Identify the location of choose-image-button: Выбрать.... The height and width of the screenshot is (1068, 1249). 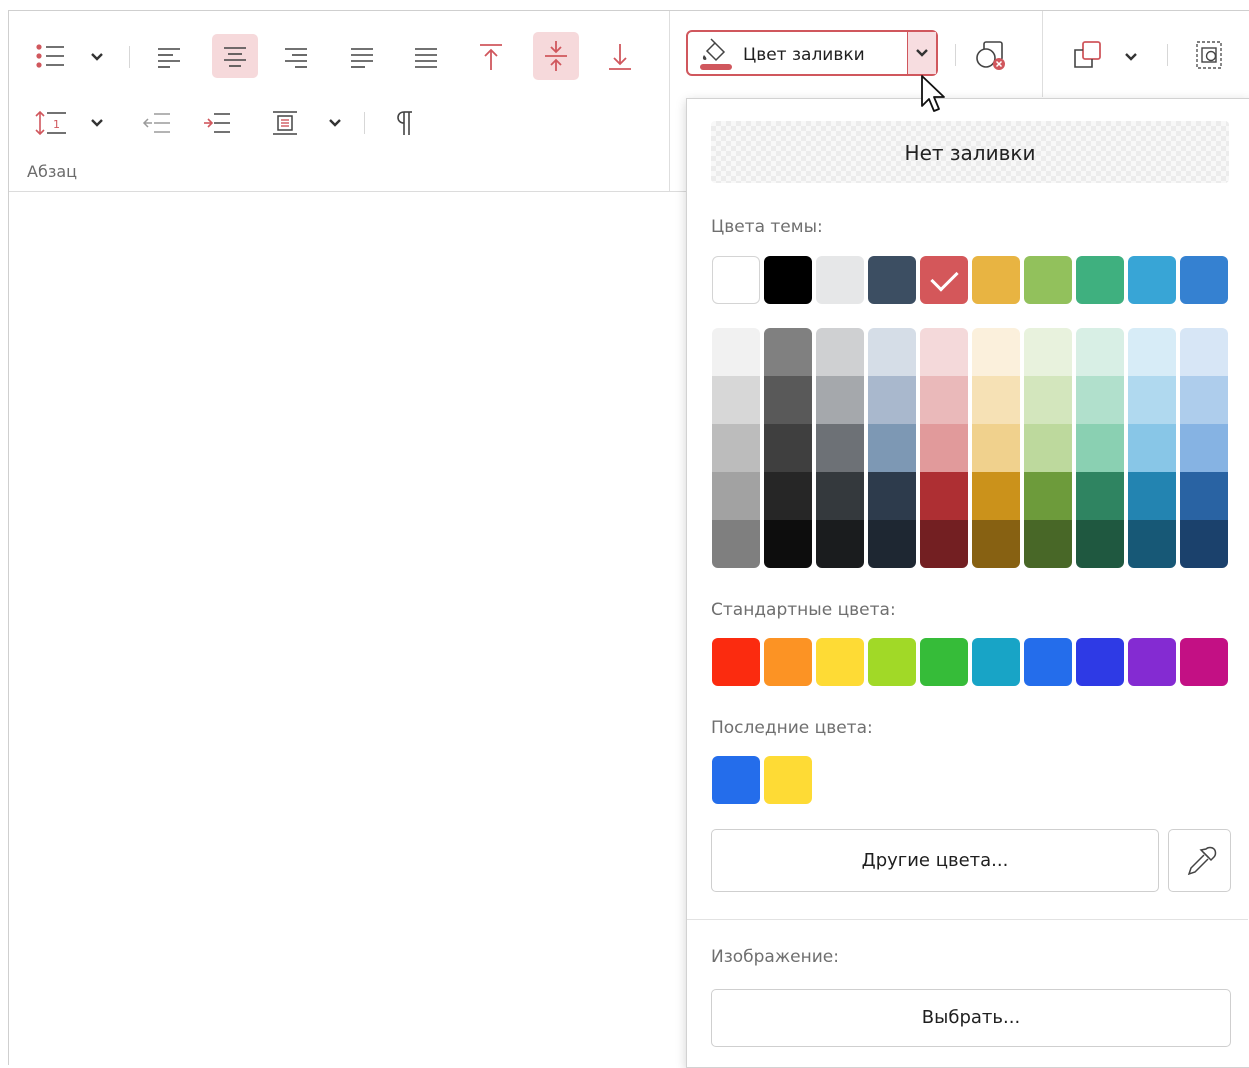
(971, 1018).